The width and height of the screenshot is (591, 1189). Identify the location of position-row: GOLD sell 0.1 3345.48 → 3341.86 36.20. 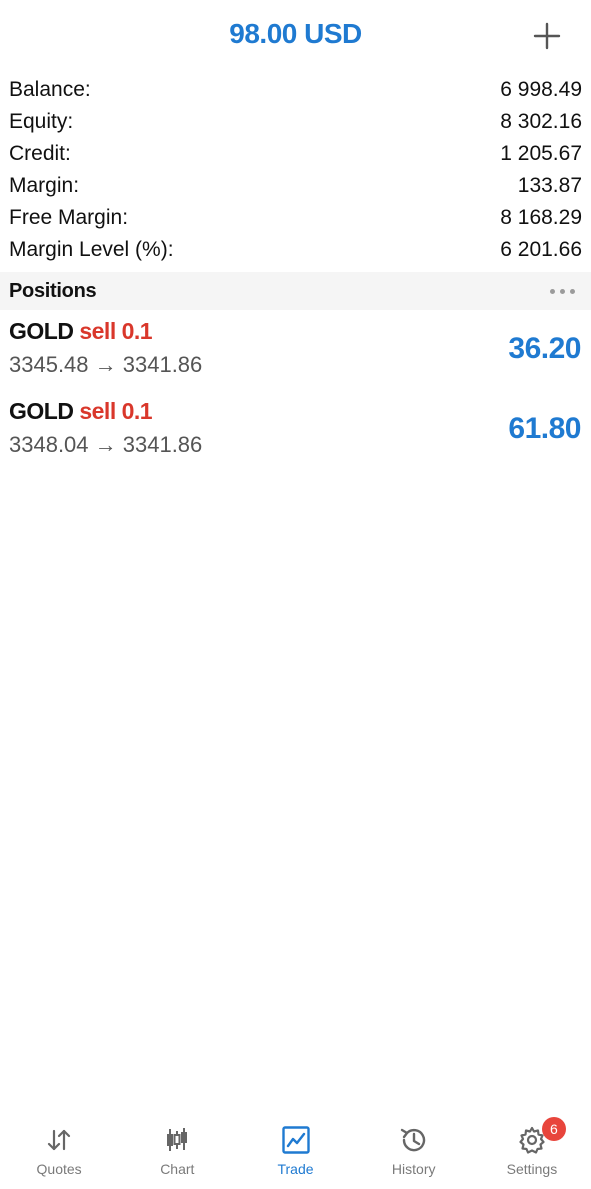
(295, 352).